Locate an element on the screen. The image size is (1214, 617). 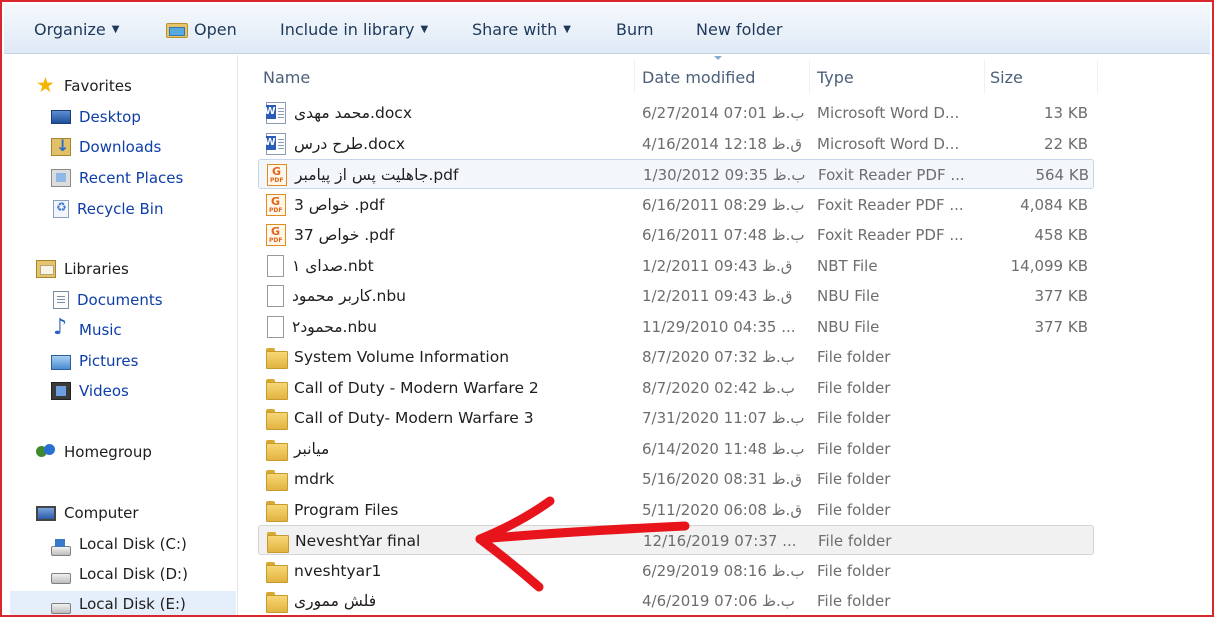
nav-videos-label: Videos is located at coordinates (104, 391).